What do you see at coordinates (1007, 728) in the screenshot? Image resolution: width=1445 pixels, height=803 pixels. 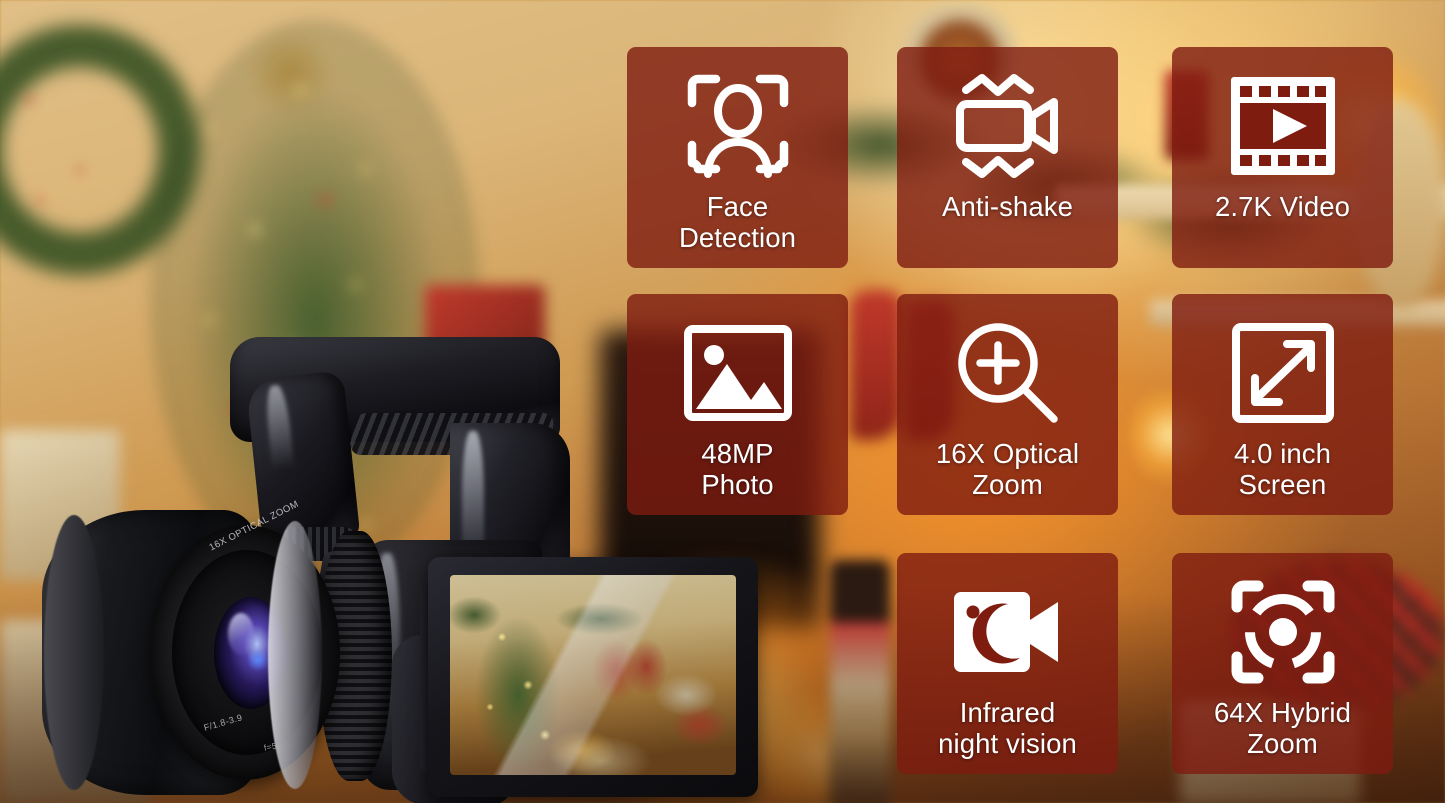 I see `feature-label-night-vision: Infrared night vision` at bounding box center [1007, 728].